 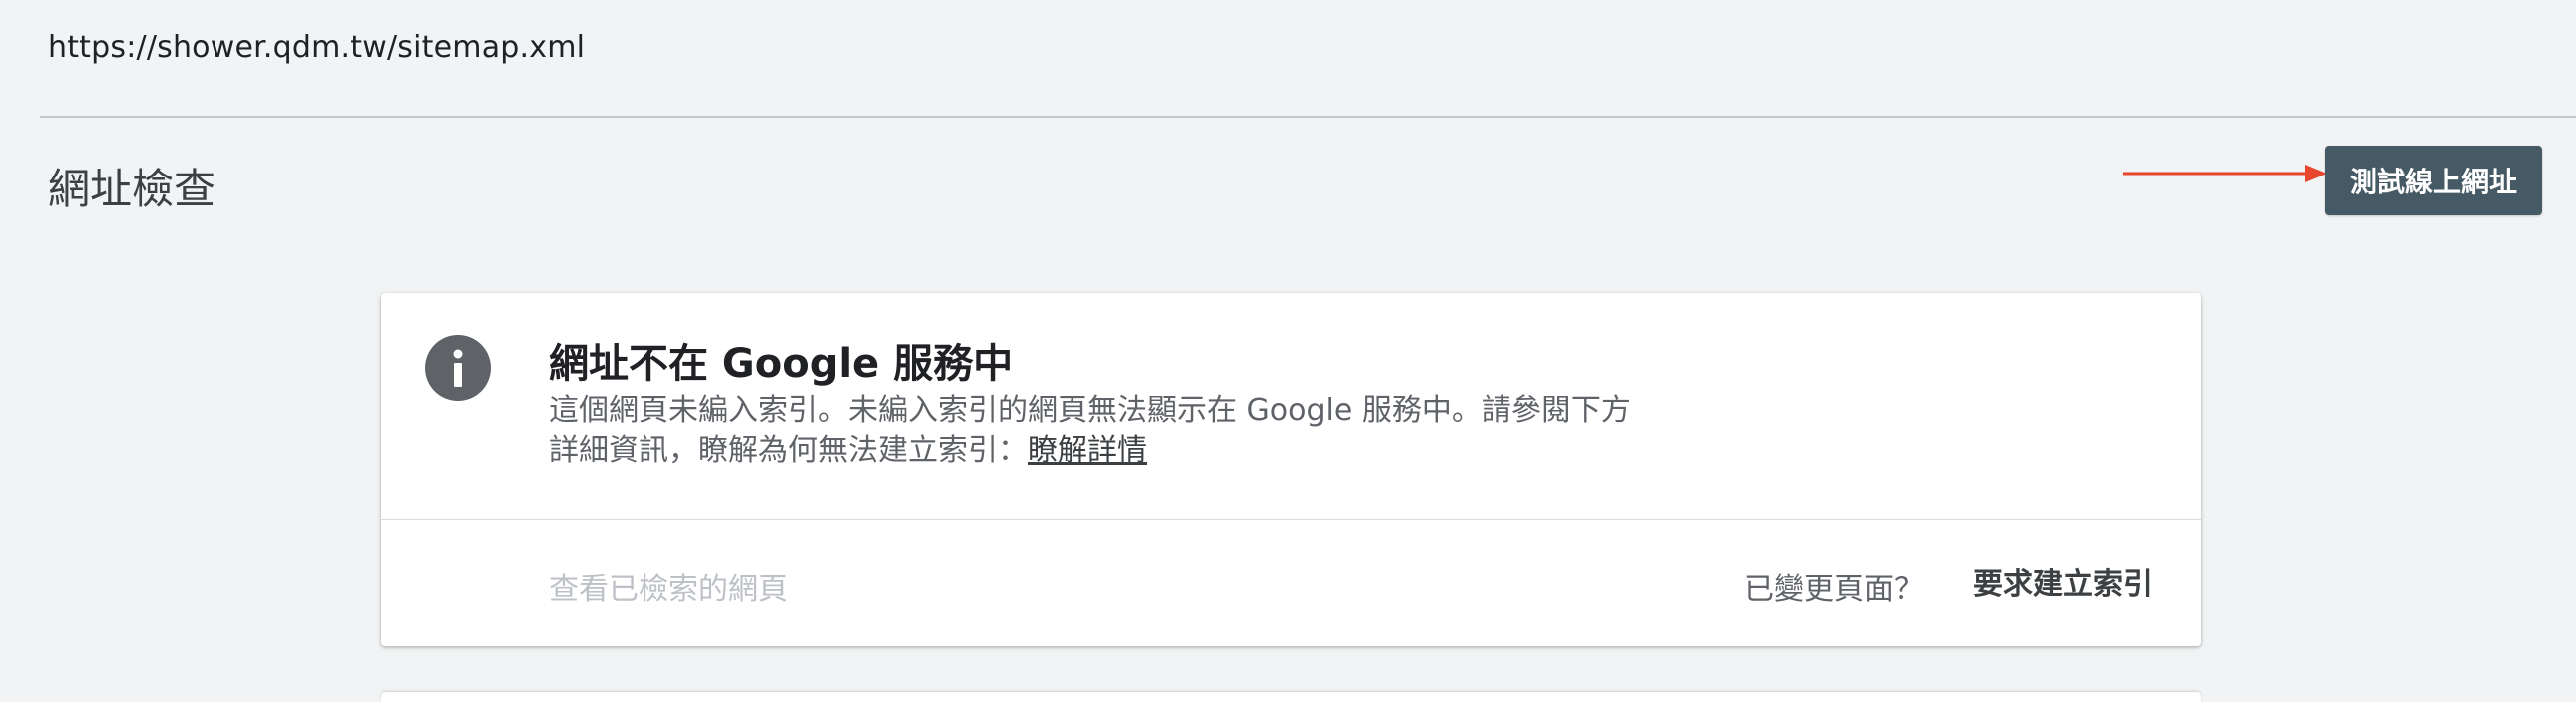 I want to click on learn-more-link: 瞭解詳情, so click(x=1087, y=451).